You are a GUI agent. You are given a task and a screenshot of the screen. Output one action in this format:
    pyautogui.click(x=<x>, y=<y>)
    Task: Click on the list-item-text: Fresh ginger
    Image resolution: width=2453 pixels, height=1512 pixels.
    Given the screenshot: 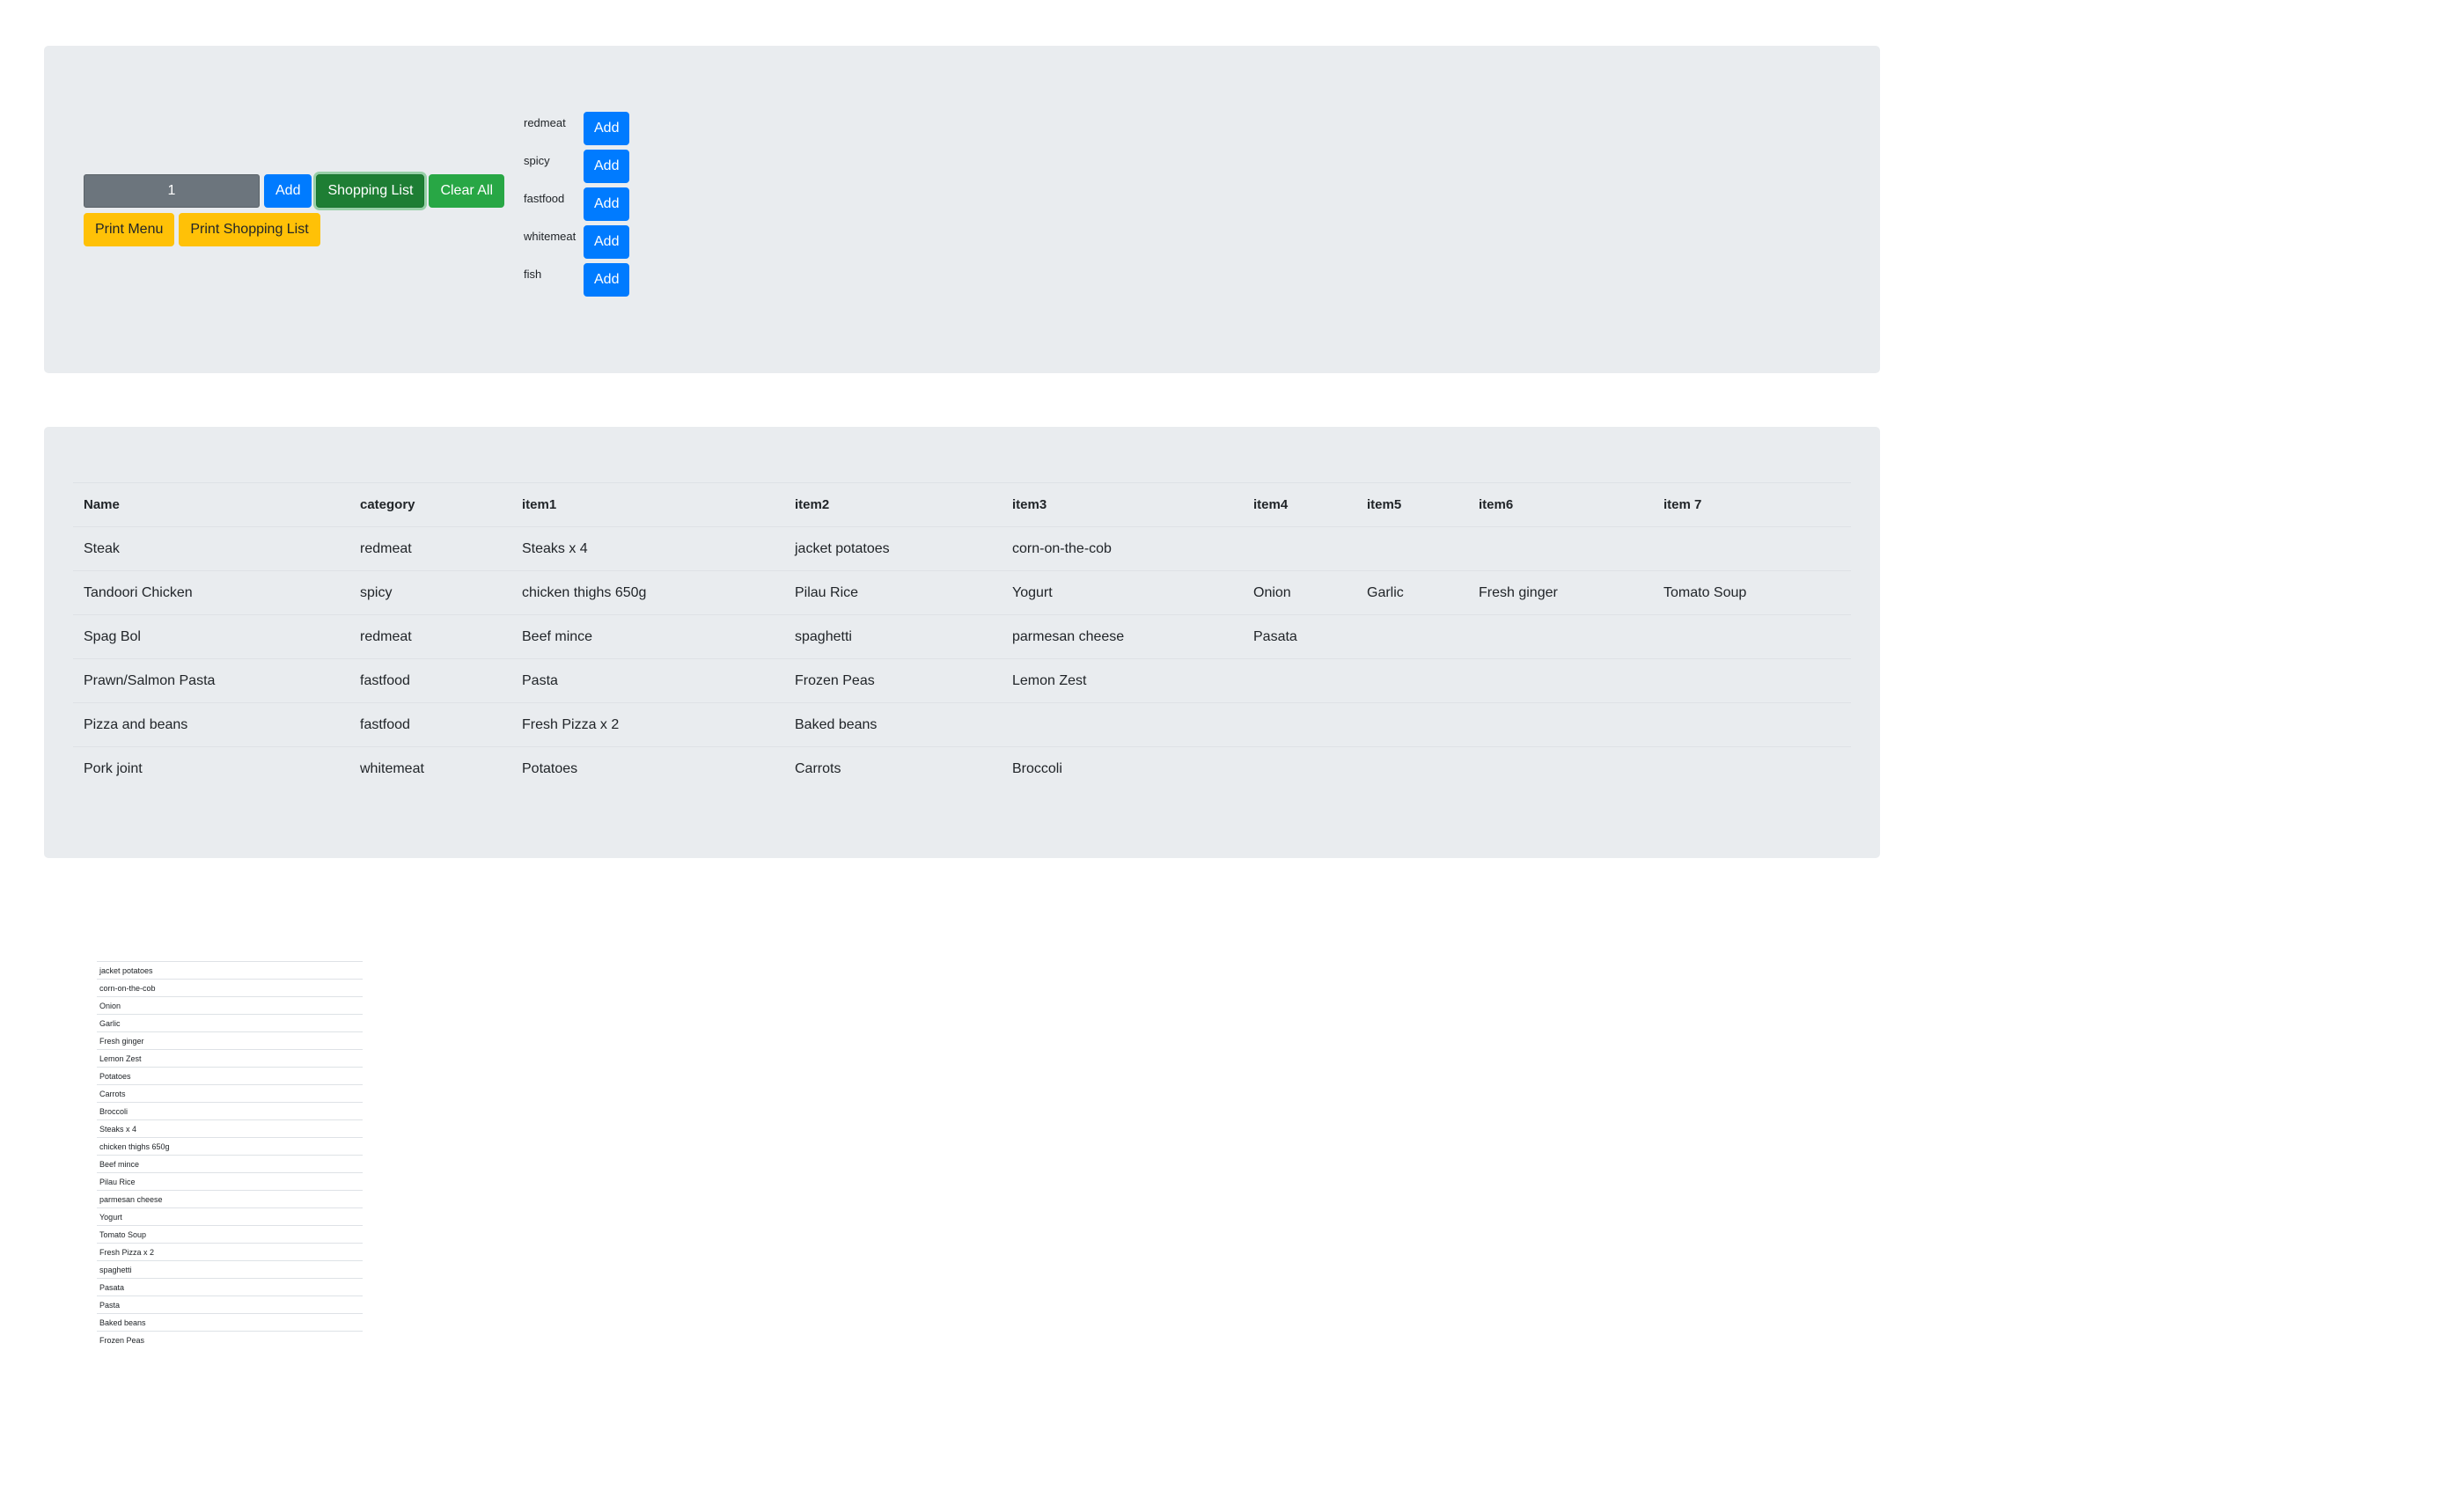 What is the action you would take?
    pyautogui.click(x=230, y=1040)
    